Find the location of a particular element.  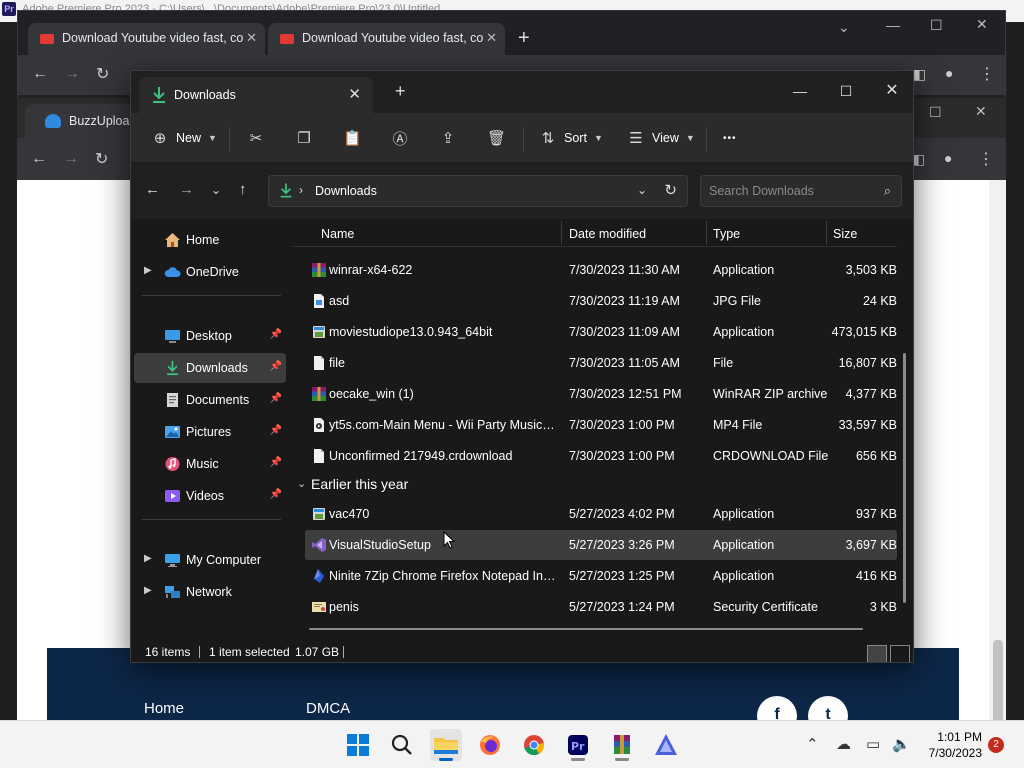

column-date-modified: Date modified is located at coordinates (607, 234).